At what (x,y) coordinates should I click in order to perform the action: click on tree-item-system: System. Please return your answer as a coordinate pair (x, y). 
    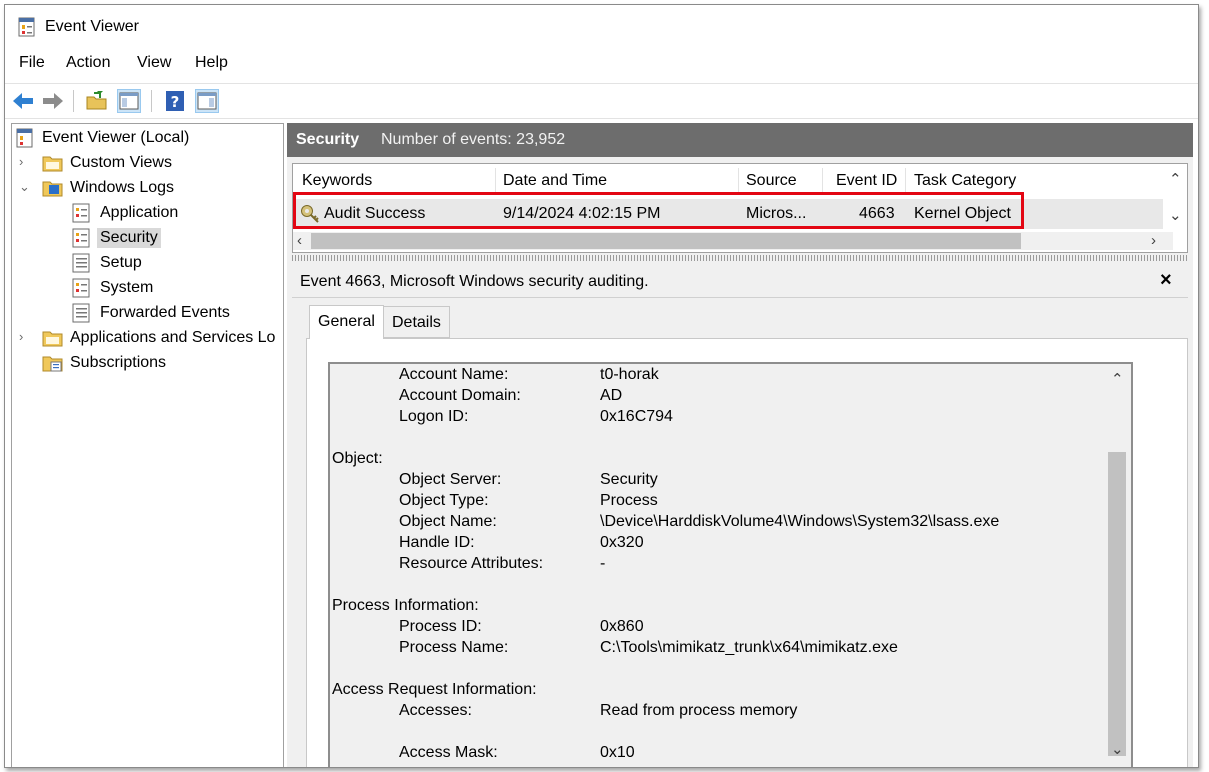
    Looking at the image, I should click on (144, 288).